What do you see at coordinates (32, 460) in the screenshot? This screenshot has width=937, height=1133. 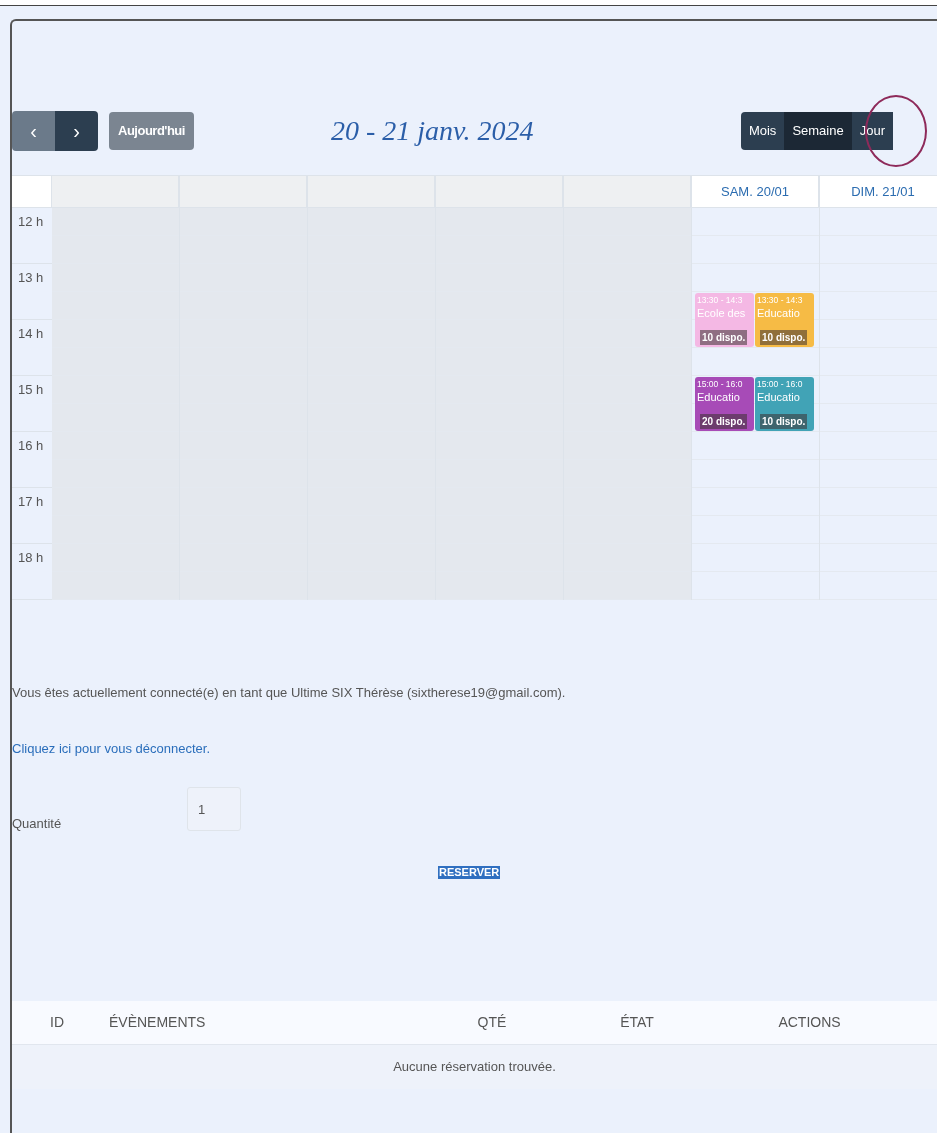 I see `hour-label: 16 h` at bounding box center [32, 460].